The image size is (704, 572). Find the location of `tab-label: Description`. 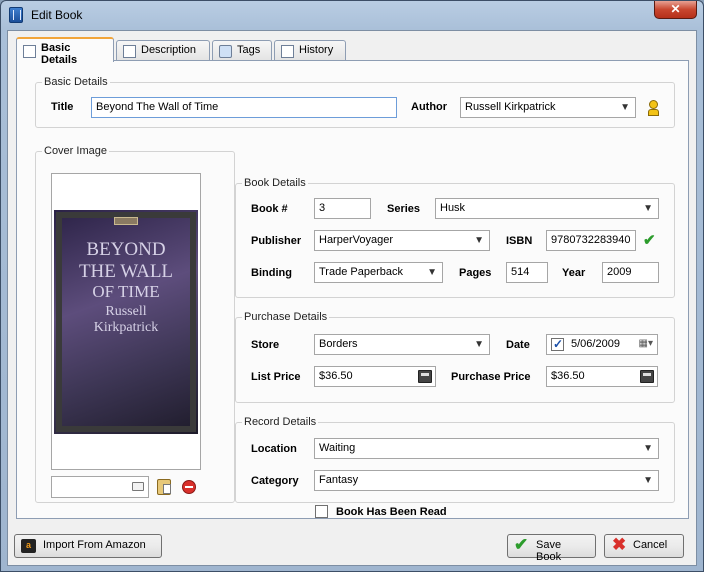

tab-label: Description is located at coordinates (169, 50).